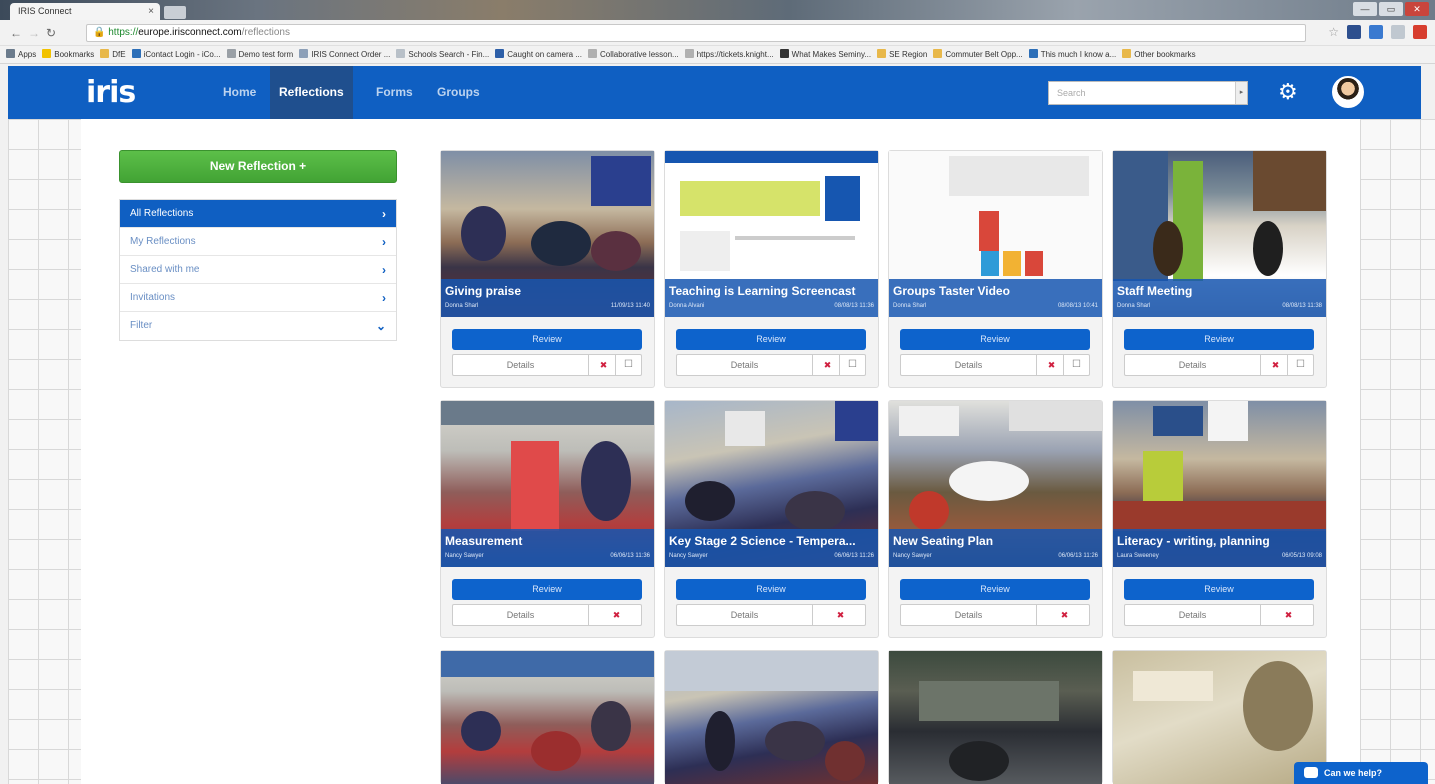  What do you see at coordinates (51, 33) in the screenshot?
I see `reload-icon: ↻` at bounding box center [51, 33].